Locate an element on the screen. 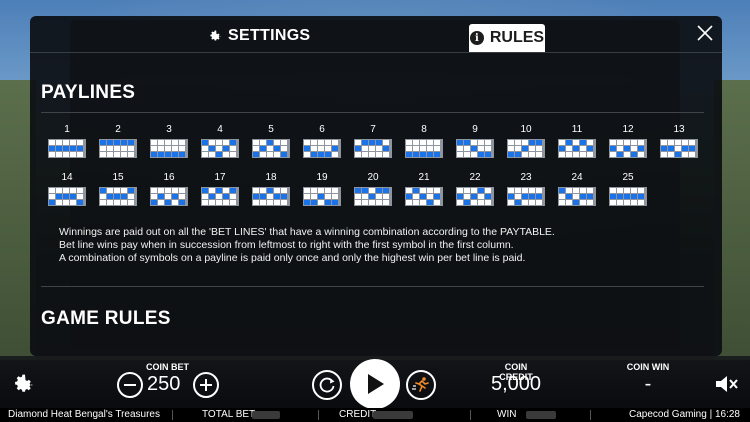 Image resolution: width=750 pixels, height=422 pixels. payline-number: 25 is located at coordinates (628, 177).